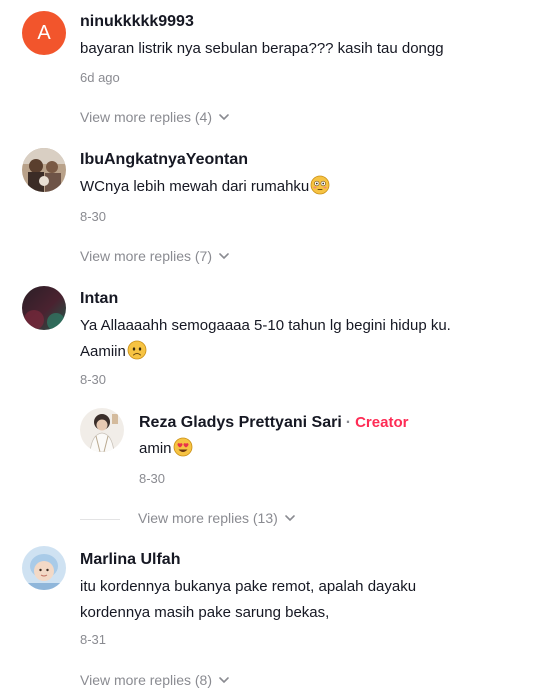 The image size is (554, 700). I want to click on avatar-letter: A, so click(44, 32).